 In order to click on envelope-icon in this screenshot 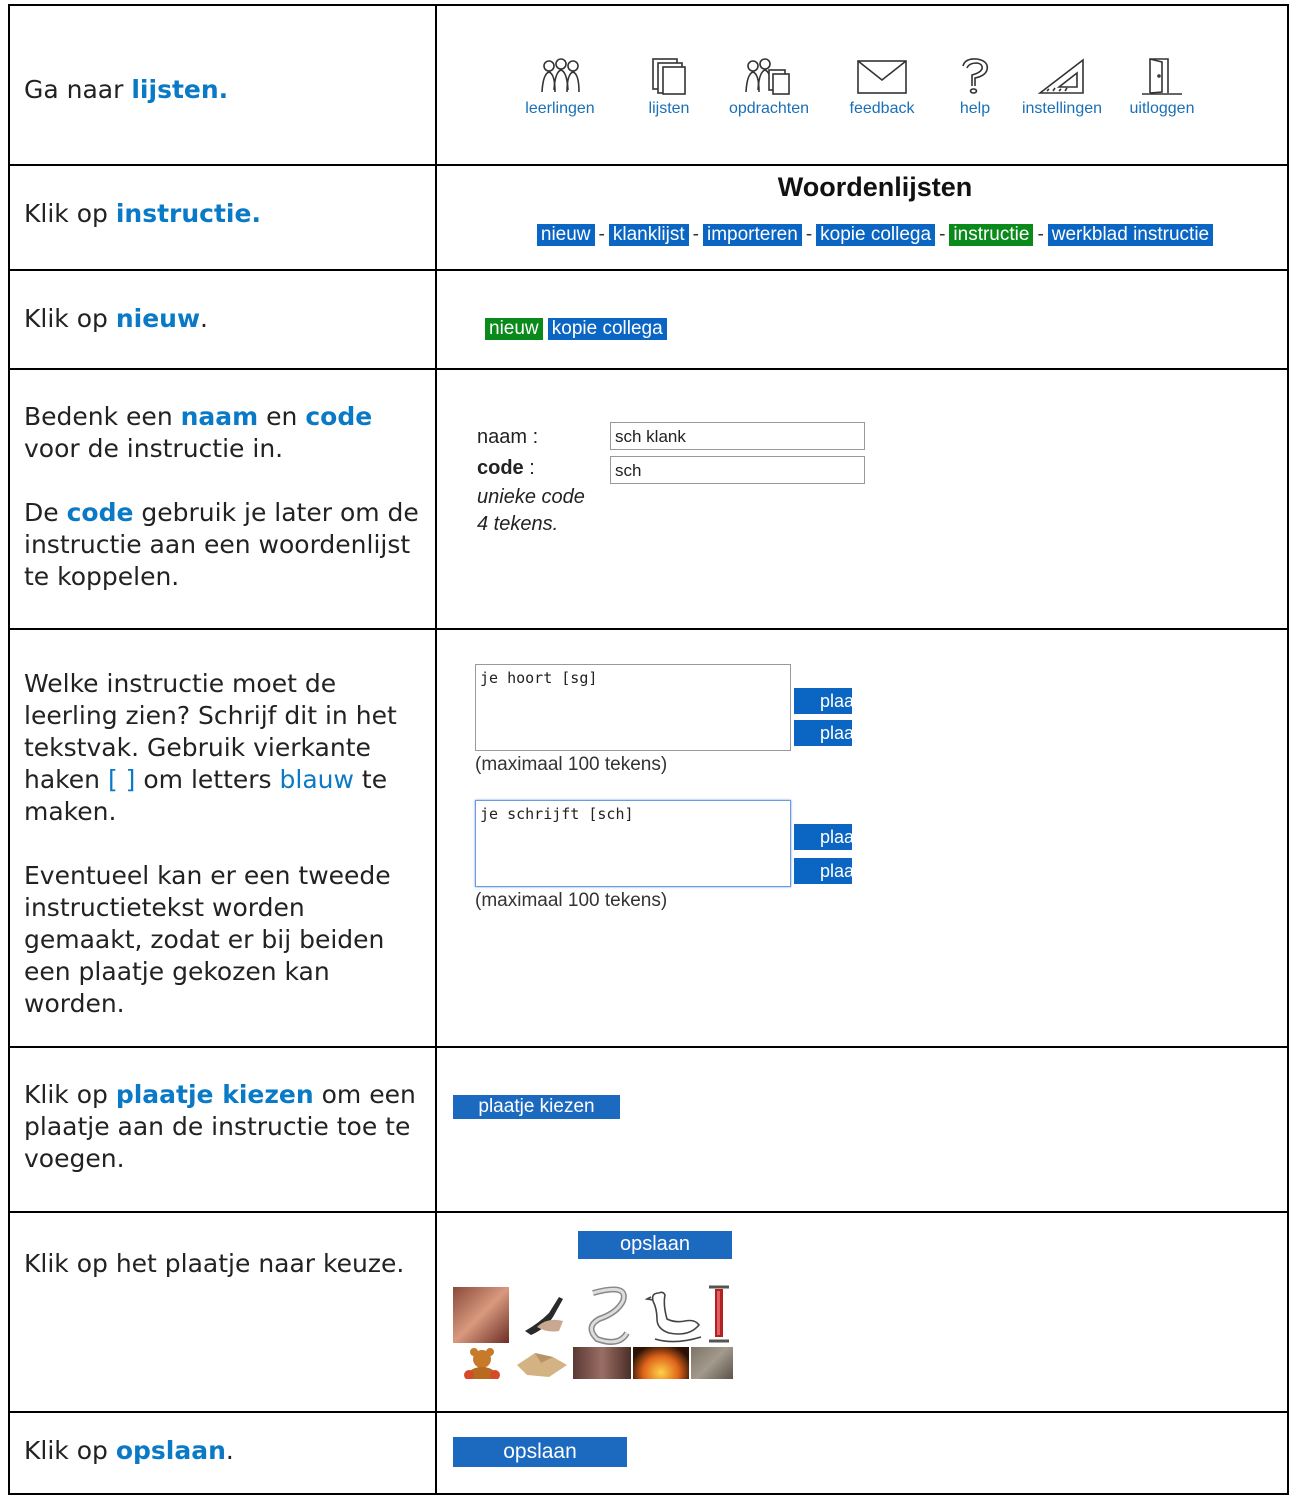, I will do `click(882, 77)`.